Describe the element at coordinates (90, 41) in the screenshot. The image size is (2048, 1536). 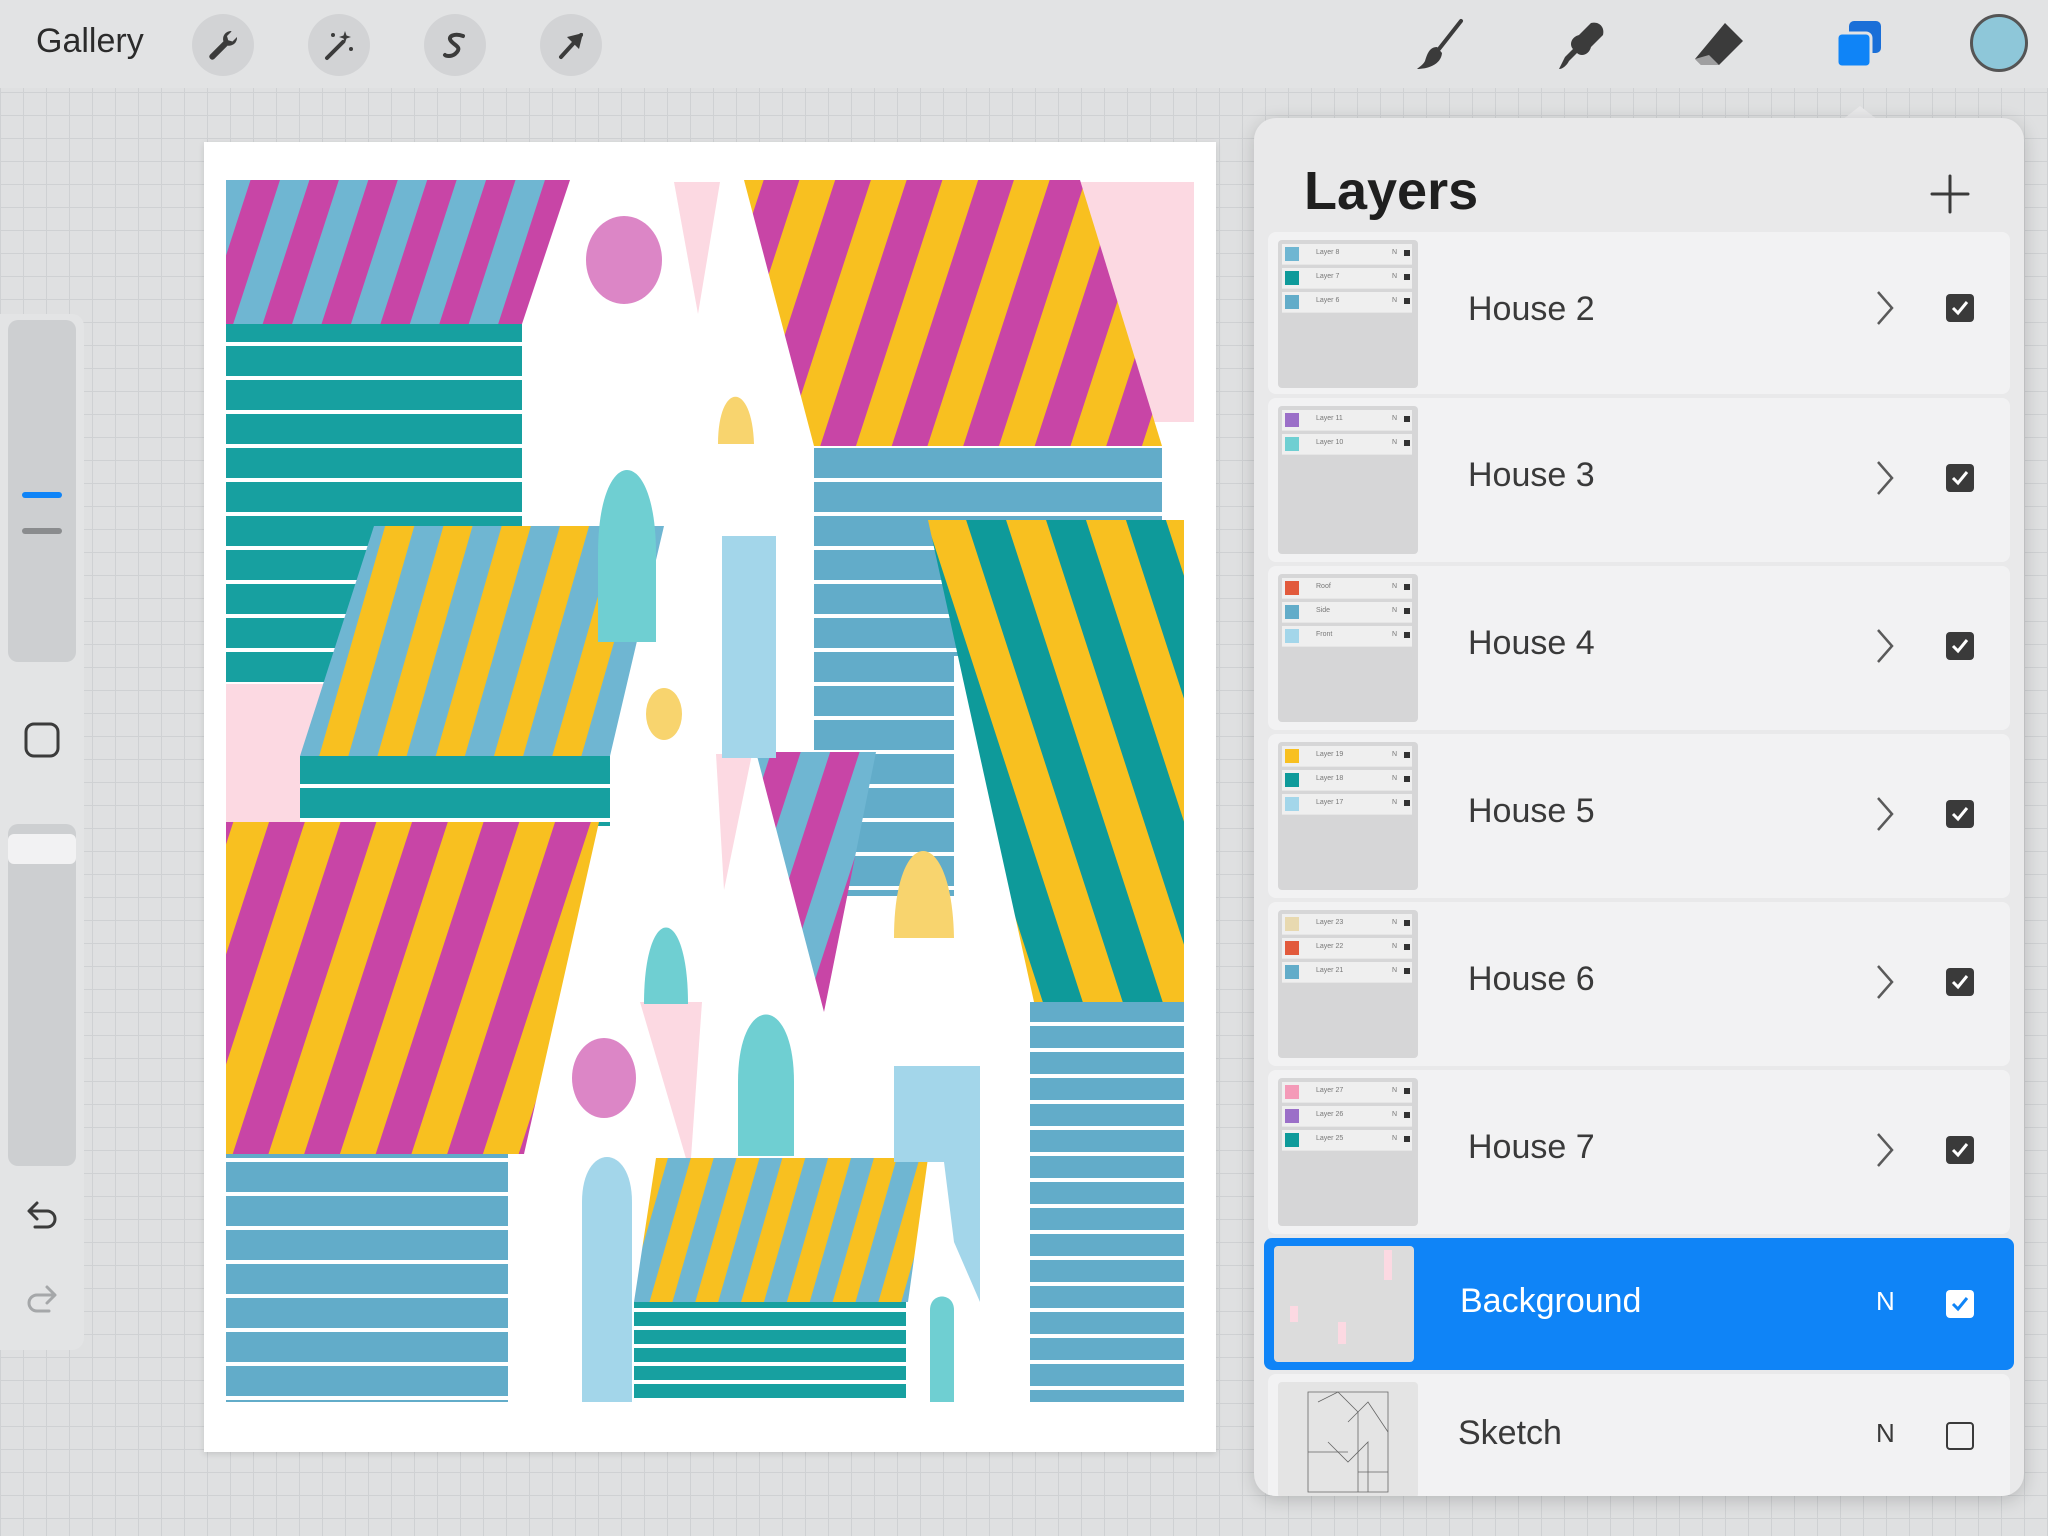
I see `gallery-button: Gallery` at that location.